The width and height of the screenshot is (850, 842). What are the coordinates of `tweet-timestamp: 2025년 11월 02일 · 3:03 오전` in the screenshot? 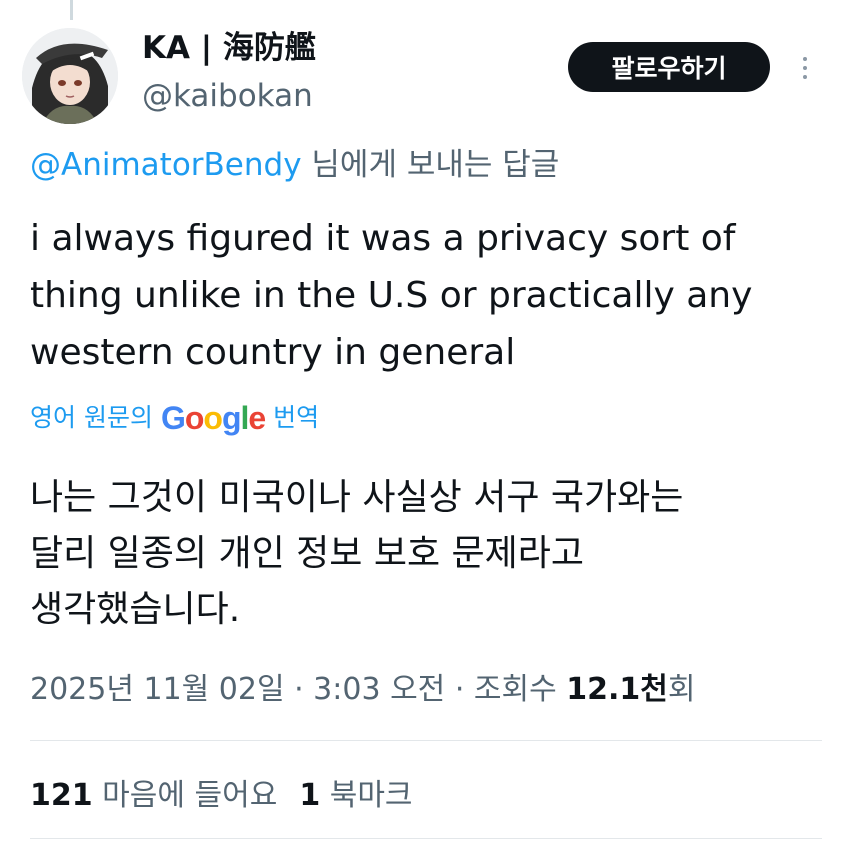 It's located at (237, 689).